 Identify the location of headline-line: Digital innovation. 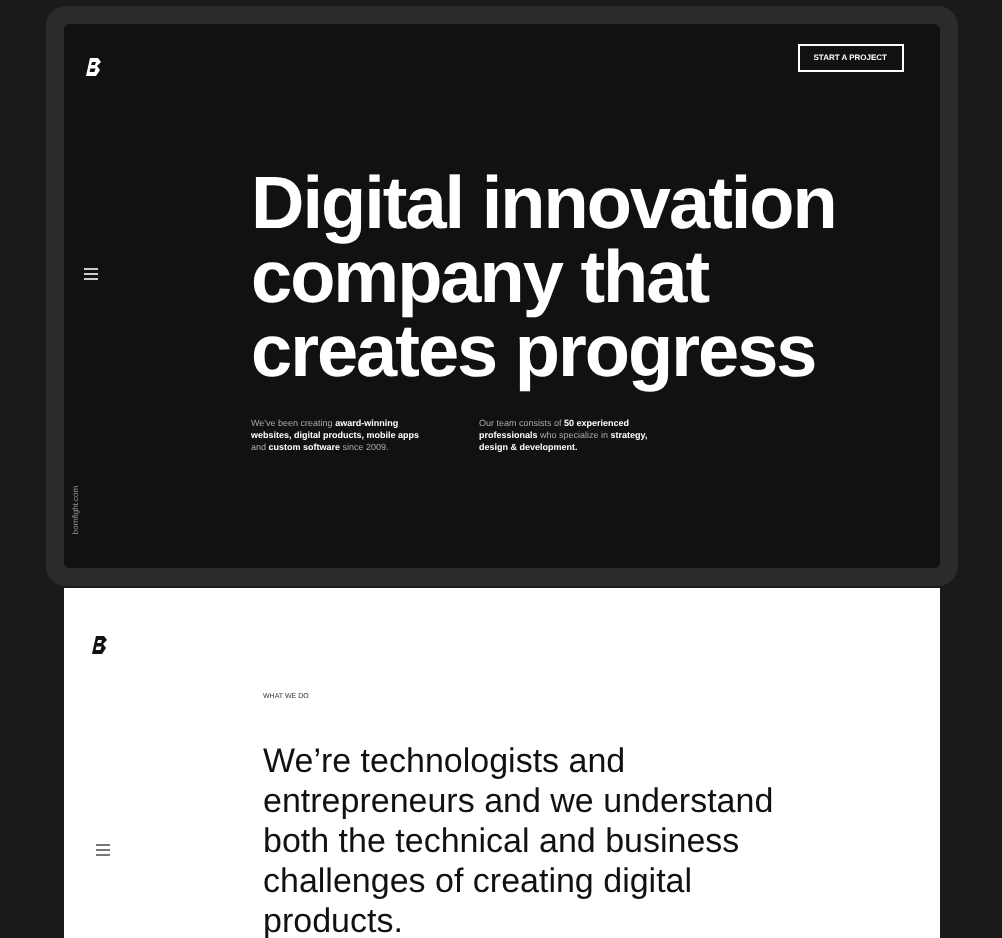
(543, 203).